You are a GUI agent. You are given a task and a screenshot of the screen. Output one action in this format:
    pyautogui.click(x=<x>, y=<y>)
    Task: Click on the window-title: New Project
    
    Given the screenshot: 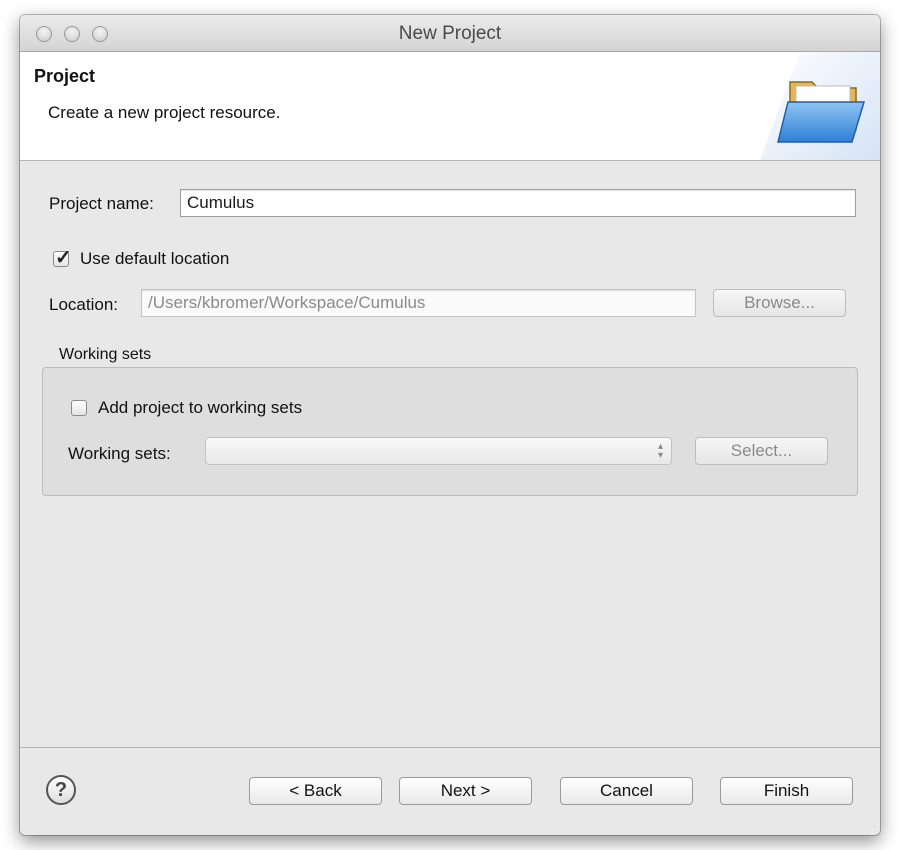 What is the action you would take?
    pyautogui.click(x=450, y=33)
    